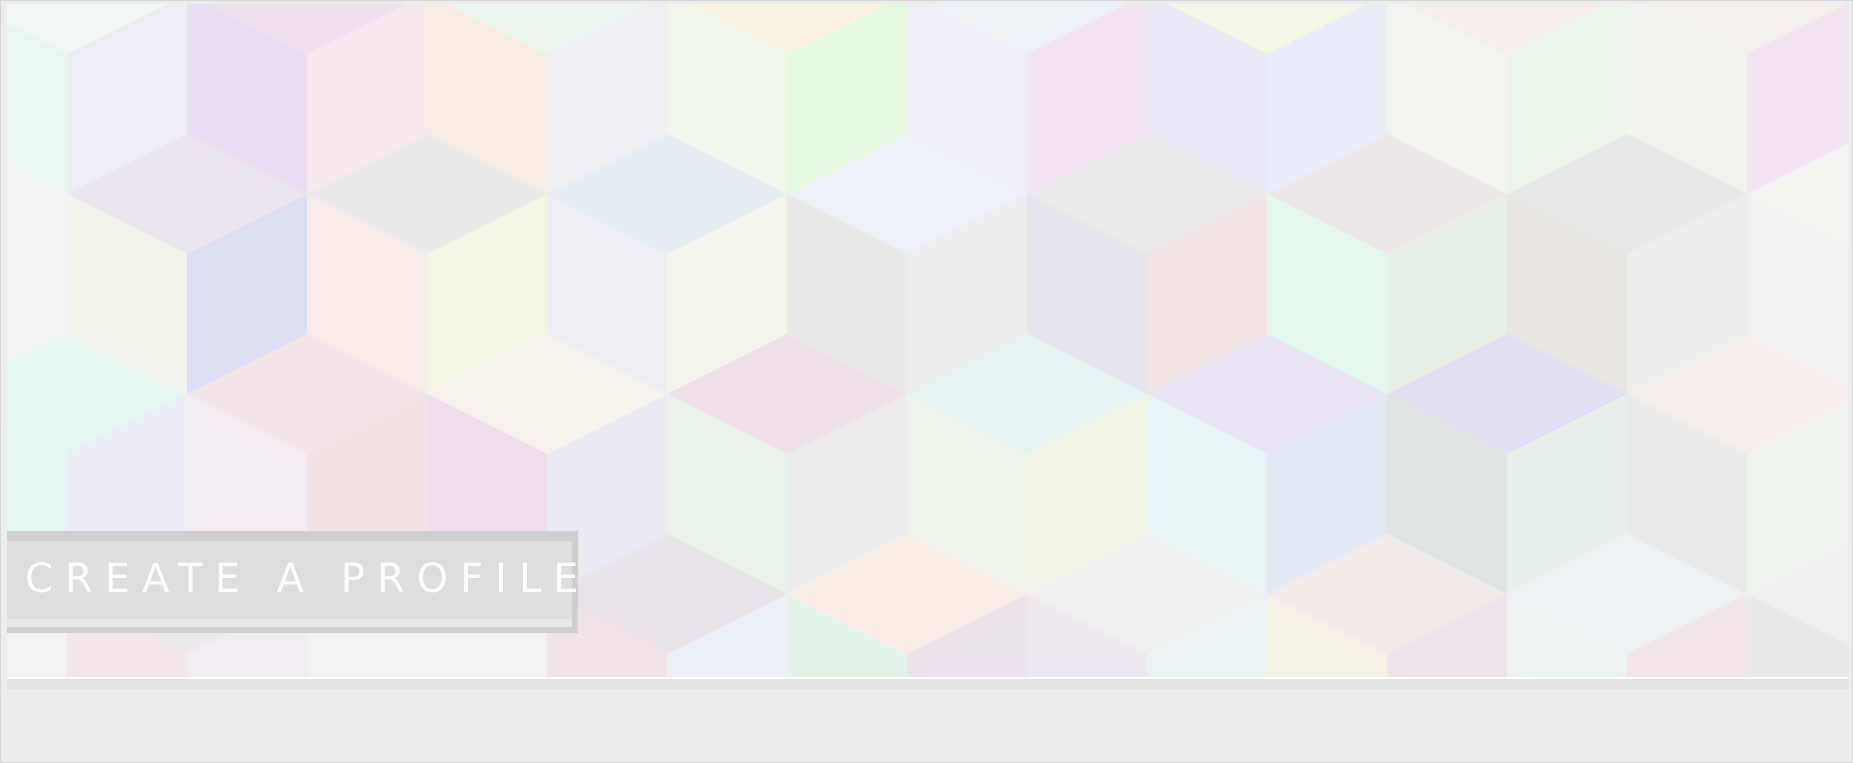 The height and width of the screenshot is (763, 1853). Describe the element at coordinates (289, 623) in the screenshot. I see `button-bottom-bar` at that location.